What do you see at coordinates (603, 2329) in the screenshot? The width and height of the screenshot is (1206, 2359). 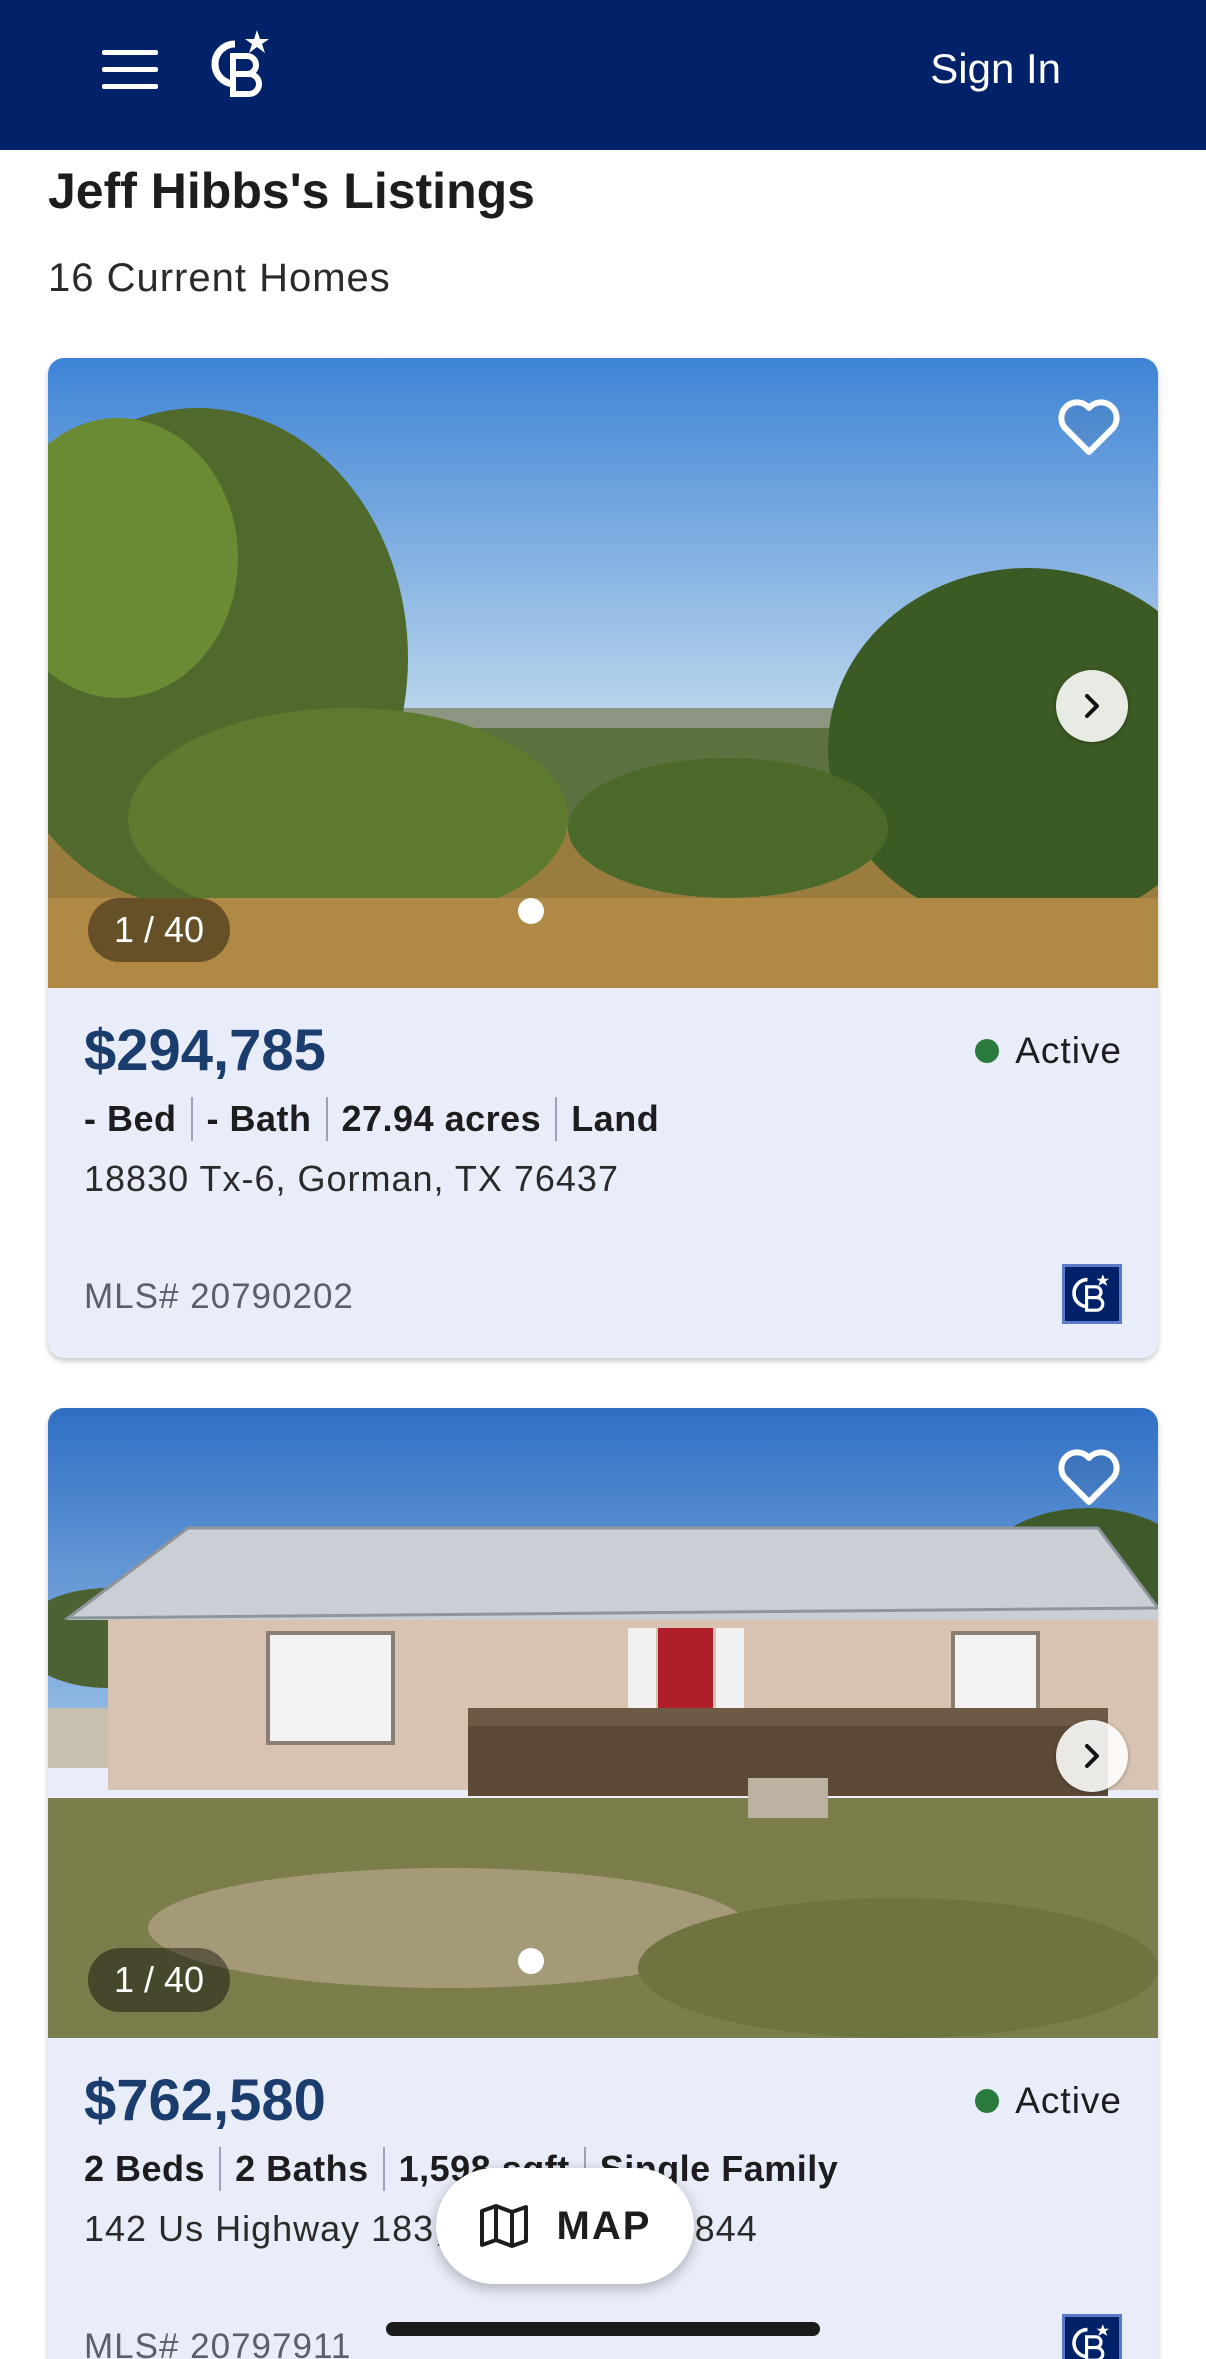 I see `home-indicator` at bounding box center [603, 2329].